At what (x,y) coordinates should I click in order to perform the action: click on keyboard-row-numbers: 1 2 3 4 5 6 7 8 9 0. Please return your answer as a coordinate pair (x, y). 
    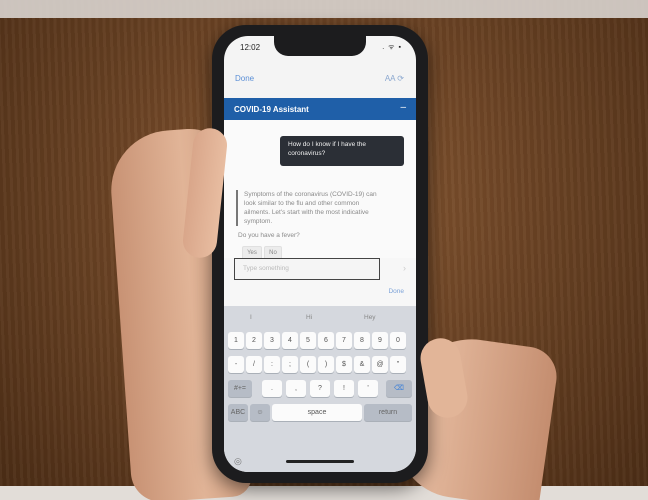
    Looking at the image, I should click on (320, 340).